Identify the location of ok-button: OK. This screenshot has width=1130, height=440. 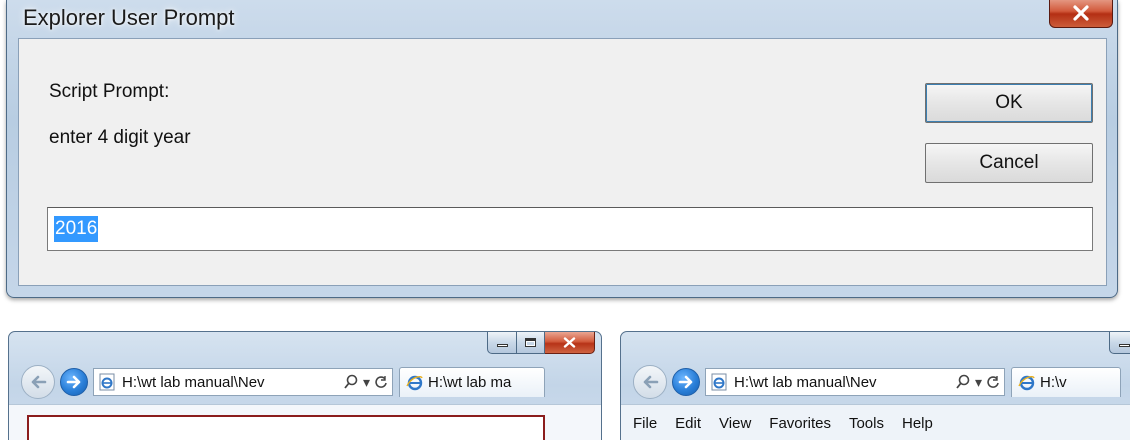
(1009, 103).